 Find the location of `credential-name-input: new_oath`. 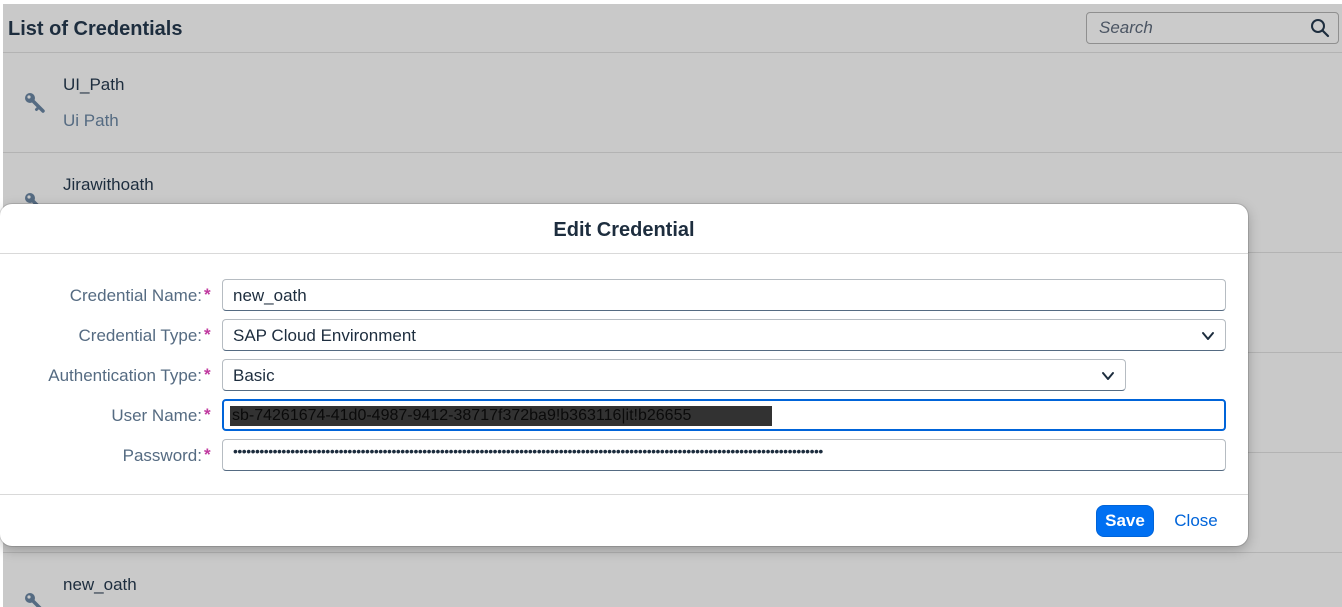

credential-name-input: new_oath is located at coordinates (724, 295).